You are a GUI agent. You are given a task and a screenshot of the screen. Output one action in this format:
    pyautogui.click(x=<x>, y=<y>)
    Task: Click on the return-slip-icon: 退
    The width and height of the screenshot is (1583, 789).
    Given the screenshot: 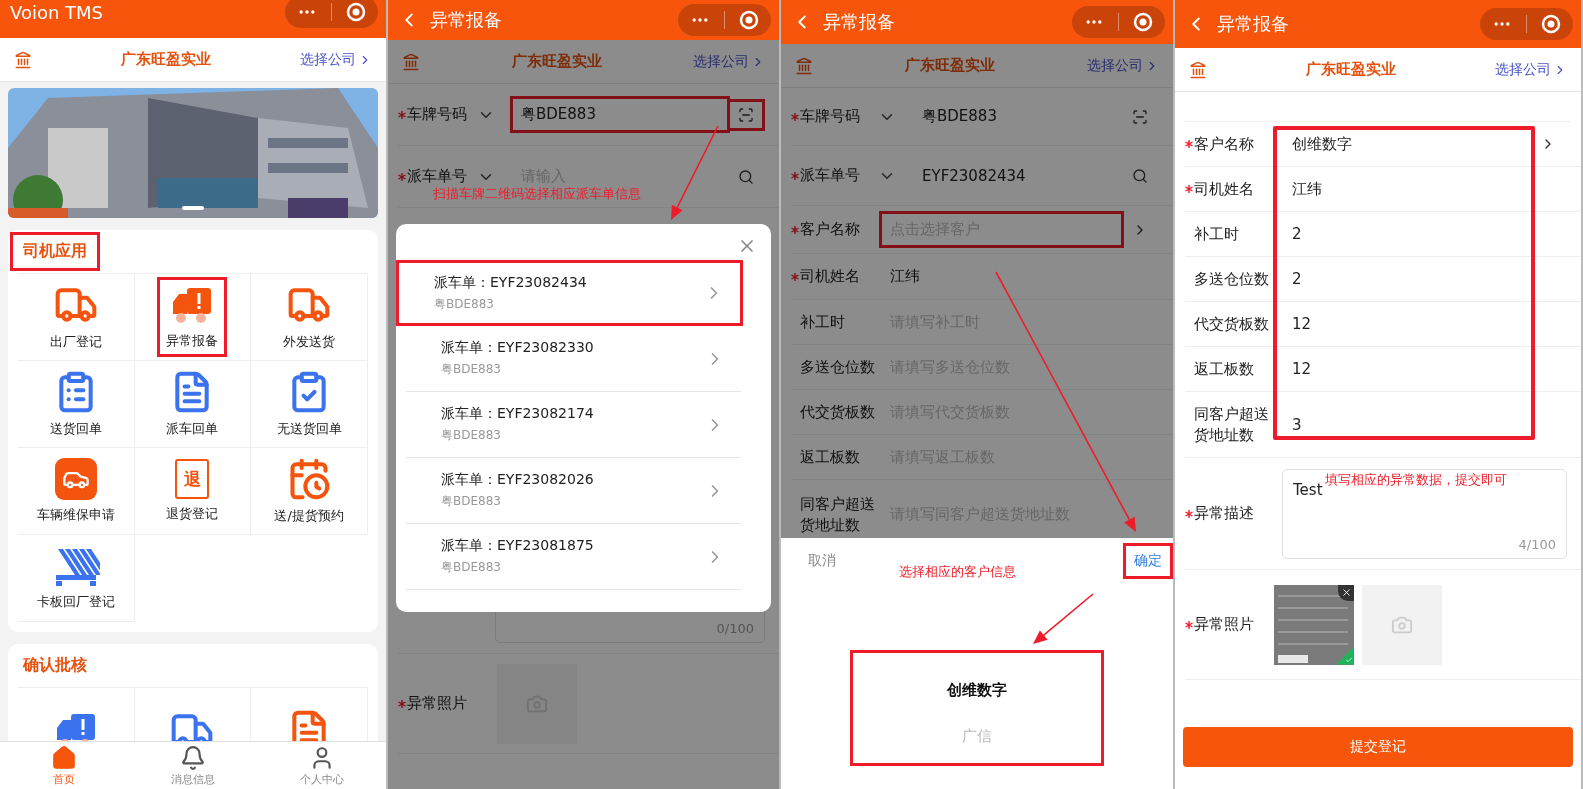 What is the action you would take?
    pyautogui.click(x=192, y=479)
    